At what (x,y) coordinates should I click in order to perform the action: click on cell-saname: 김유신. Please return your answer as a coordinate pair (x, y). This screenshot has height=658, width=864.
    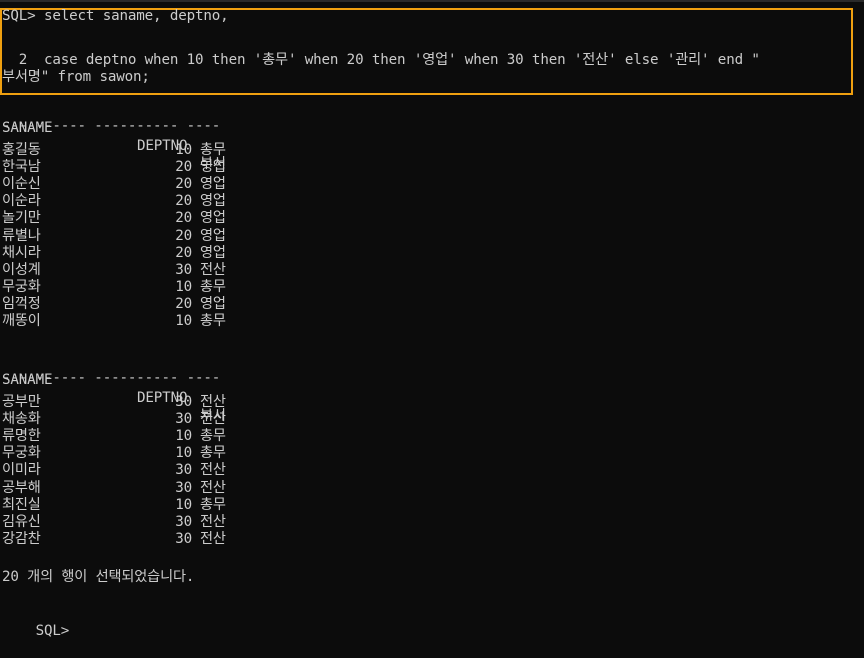
    Looking at the image, I should click on (21, 521).